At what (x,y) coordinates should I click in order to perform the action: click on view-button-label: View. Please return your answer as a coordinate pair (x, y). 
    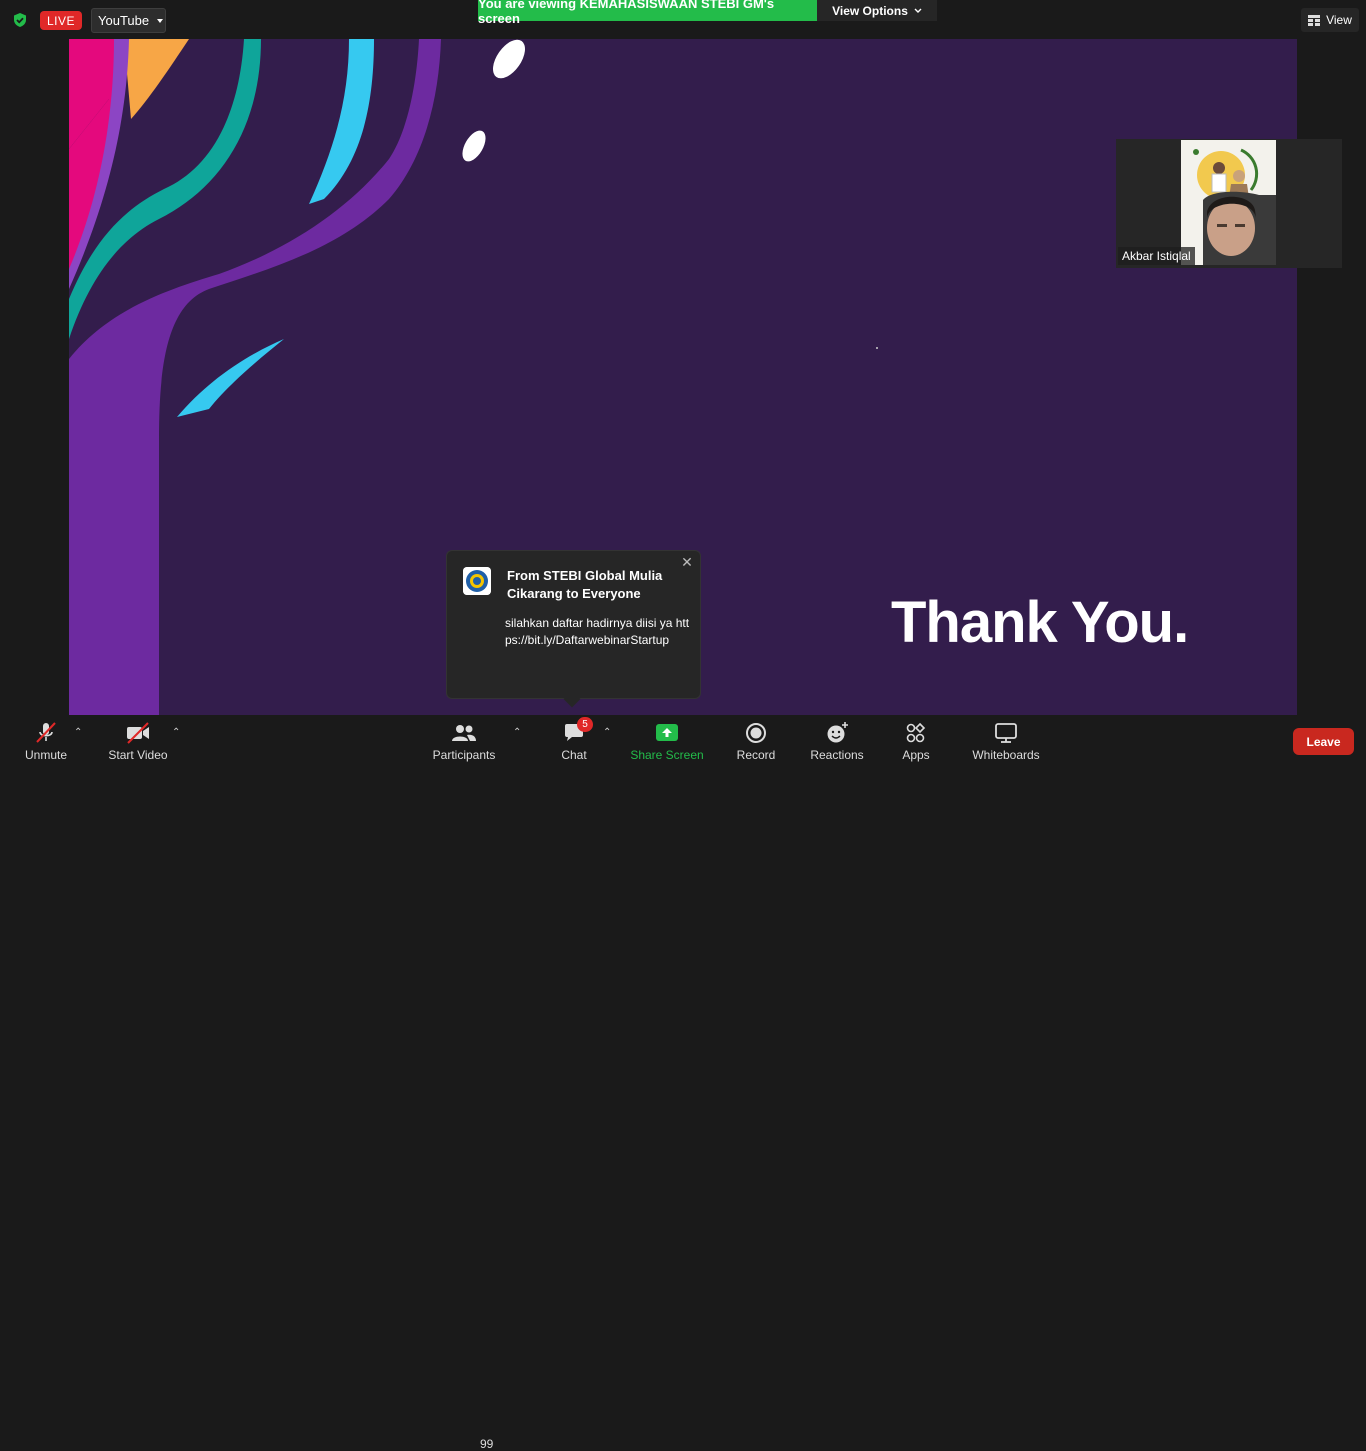
    Looking at the image, I should click on (1339, 20).